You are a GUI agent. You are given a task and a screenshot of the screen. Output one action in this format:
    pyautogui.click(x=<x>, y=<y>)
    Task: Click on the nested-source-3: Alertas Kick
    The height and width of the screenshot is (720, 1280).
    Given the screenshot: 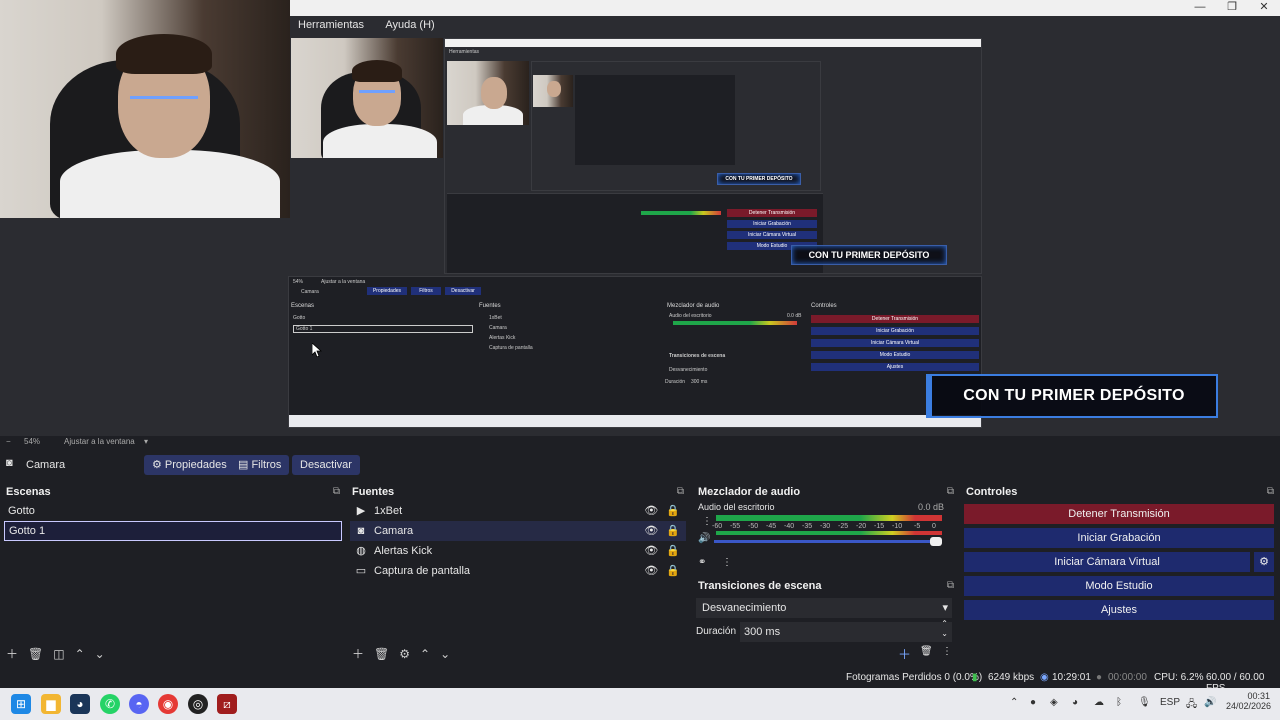 What is the action you would take?
    pyautogui.click(x=502, y=338)
    